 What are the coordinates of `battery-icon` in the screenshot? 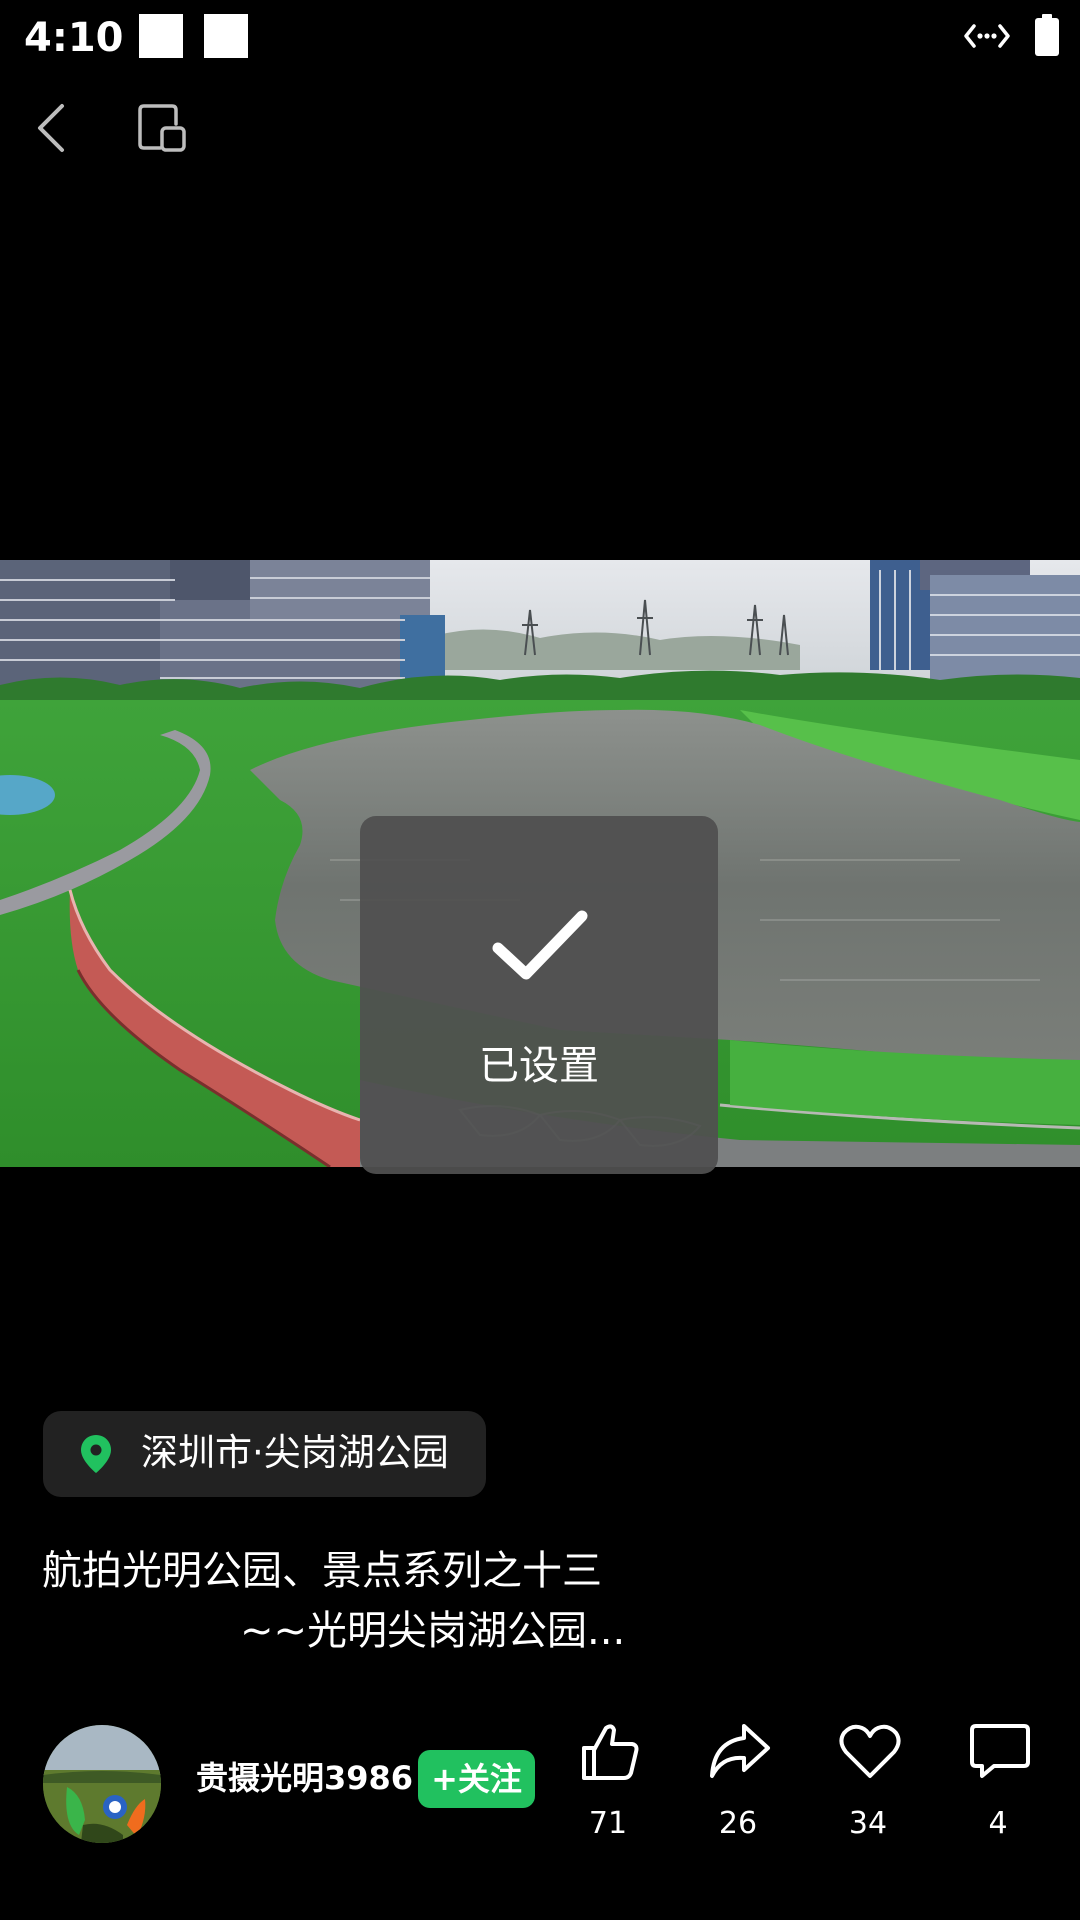 It's located at (1047, 35).